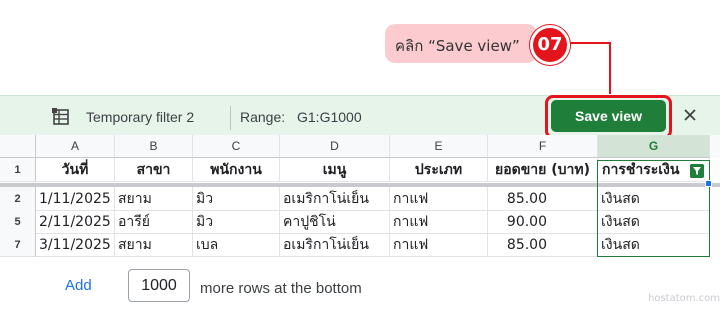 This screenshot has width=720, height=312. I want to click on header-cell: สาขา, so click(154, 170).